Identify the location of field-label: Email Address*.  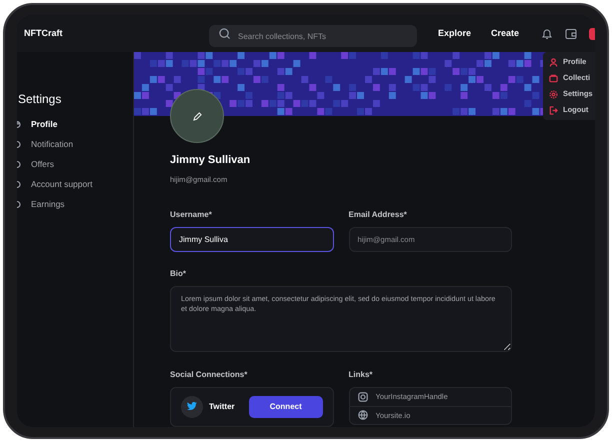
(378, 214).